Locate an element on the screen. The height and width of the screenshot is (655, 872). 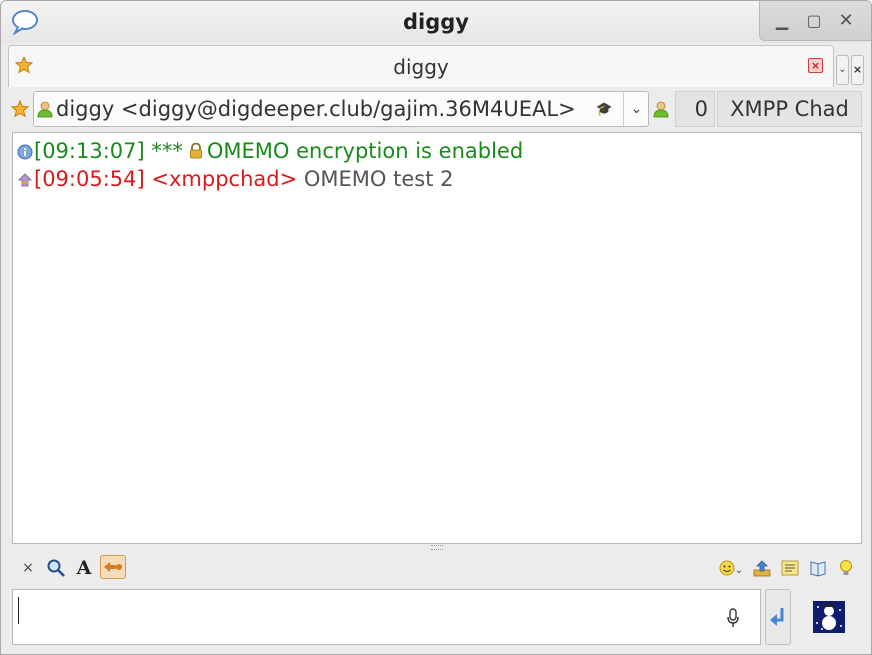
maximize-icon: ▢ is located at coordinates (814, 21).